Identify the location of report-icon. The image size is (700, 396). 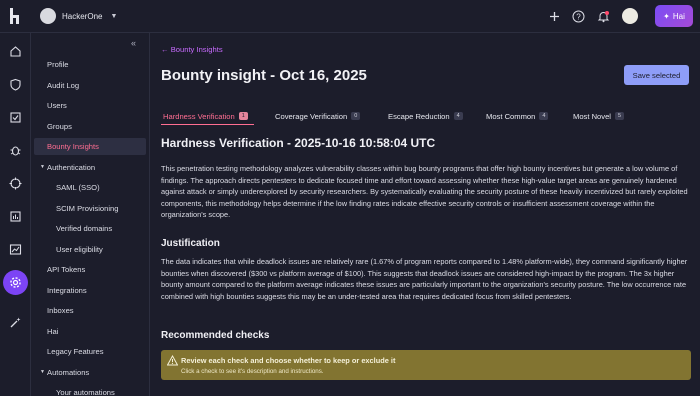
(15, 216).